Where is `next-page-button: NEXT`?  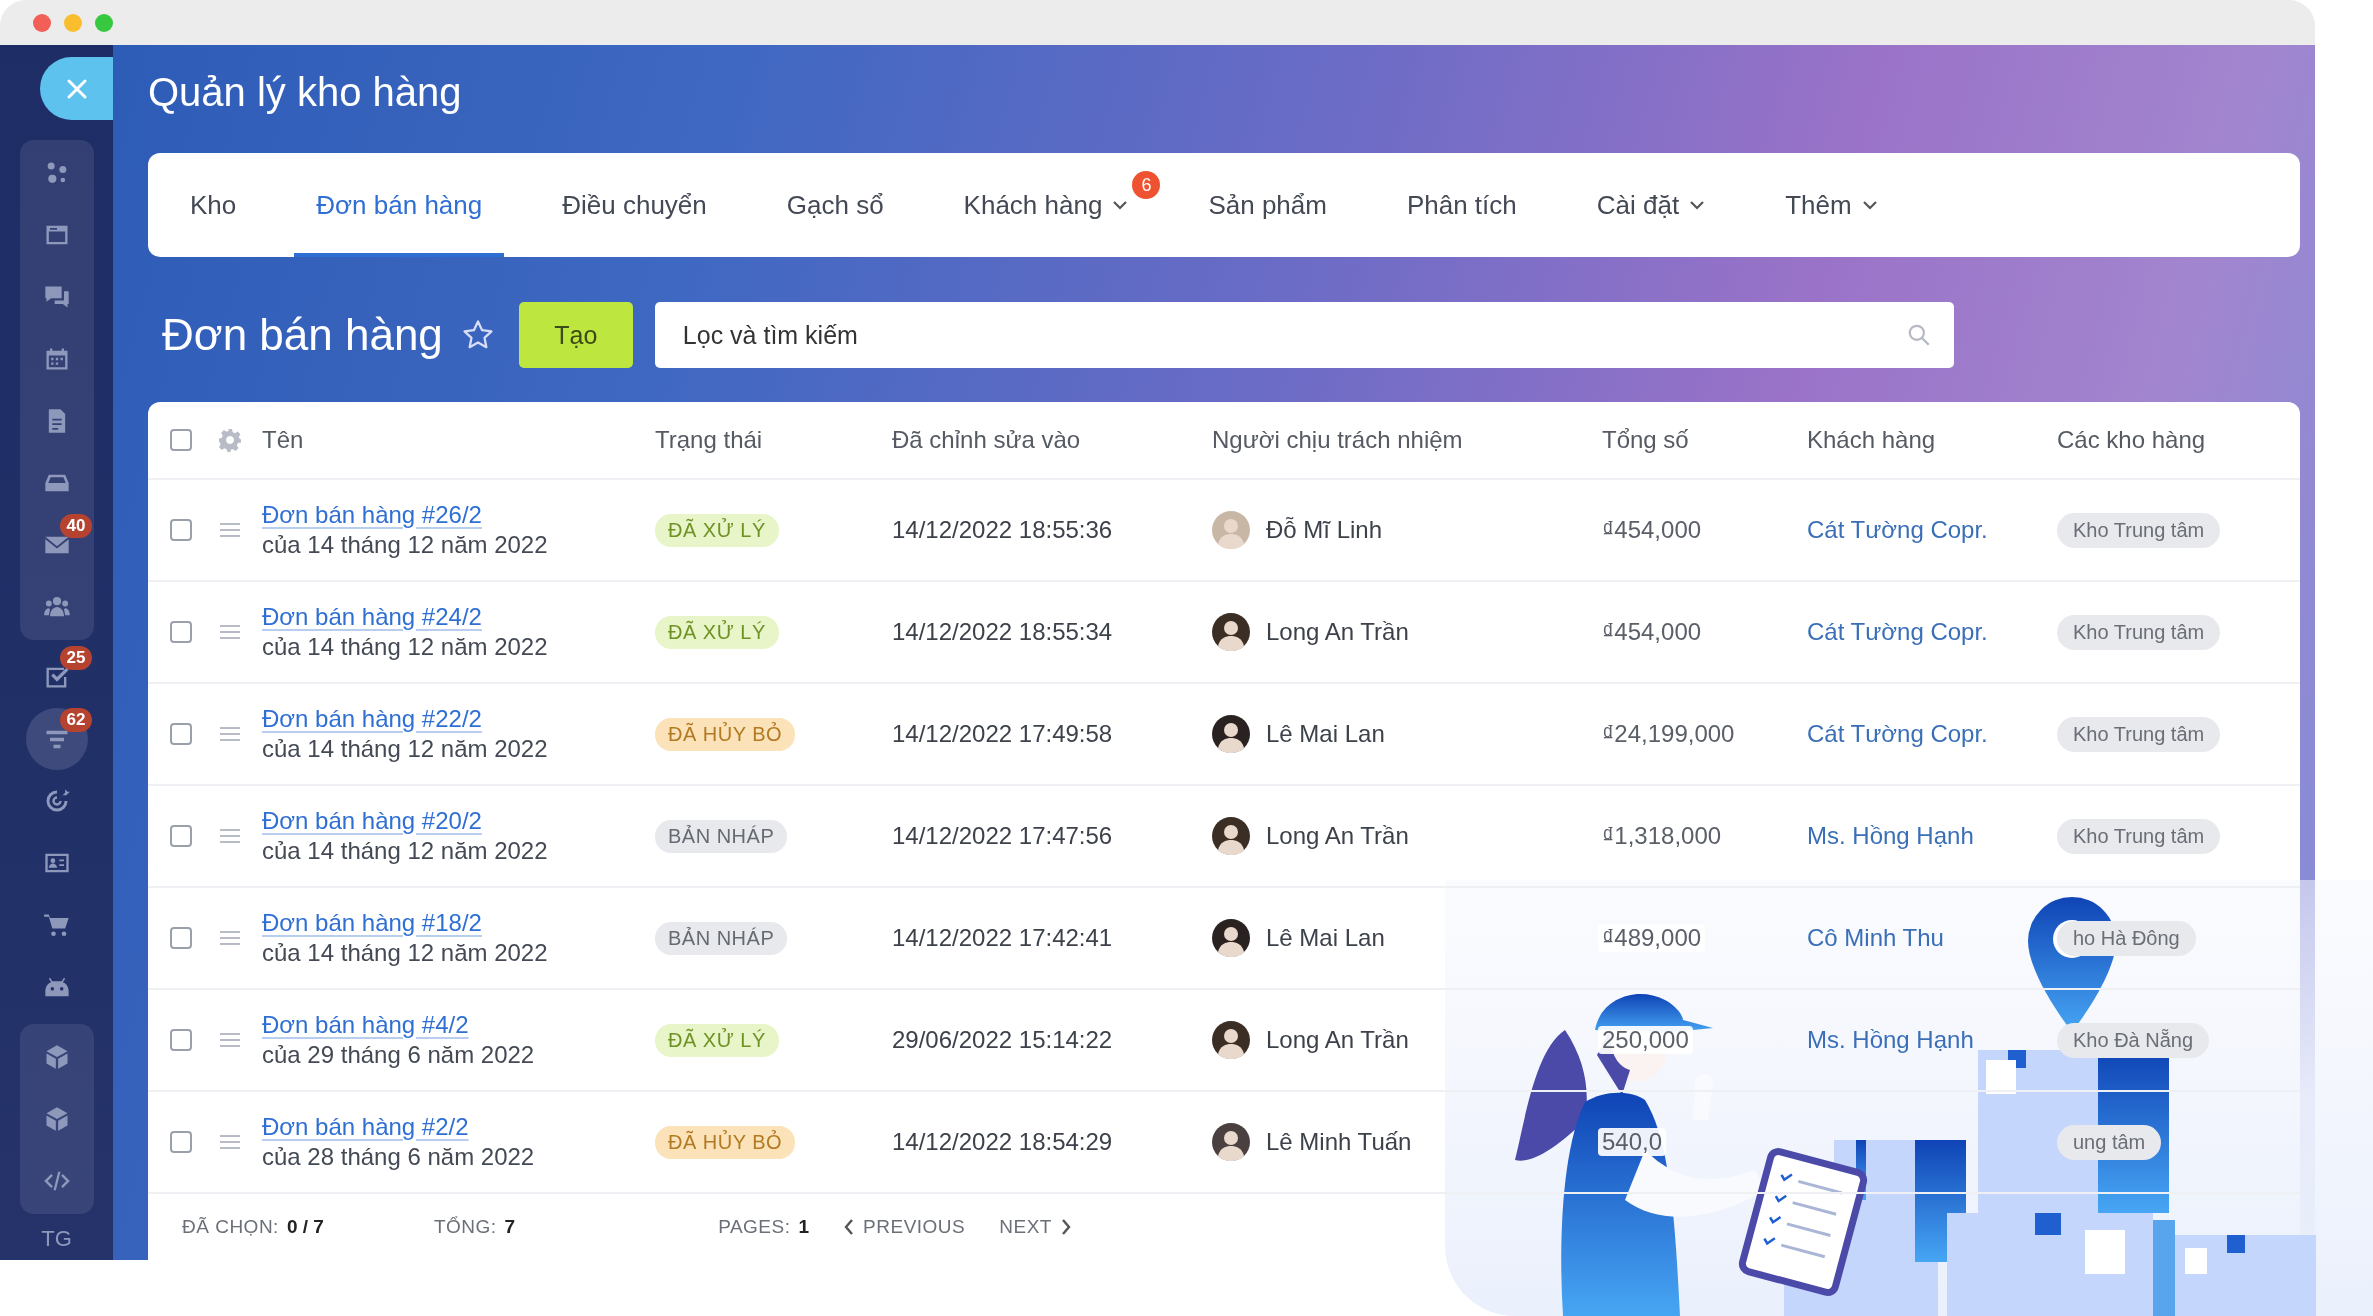
next-page-button: NEXT is located at coordinates (1035, 1227).